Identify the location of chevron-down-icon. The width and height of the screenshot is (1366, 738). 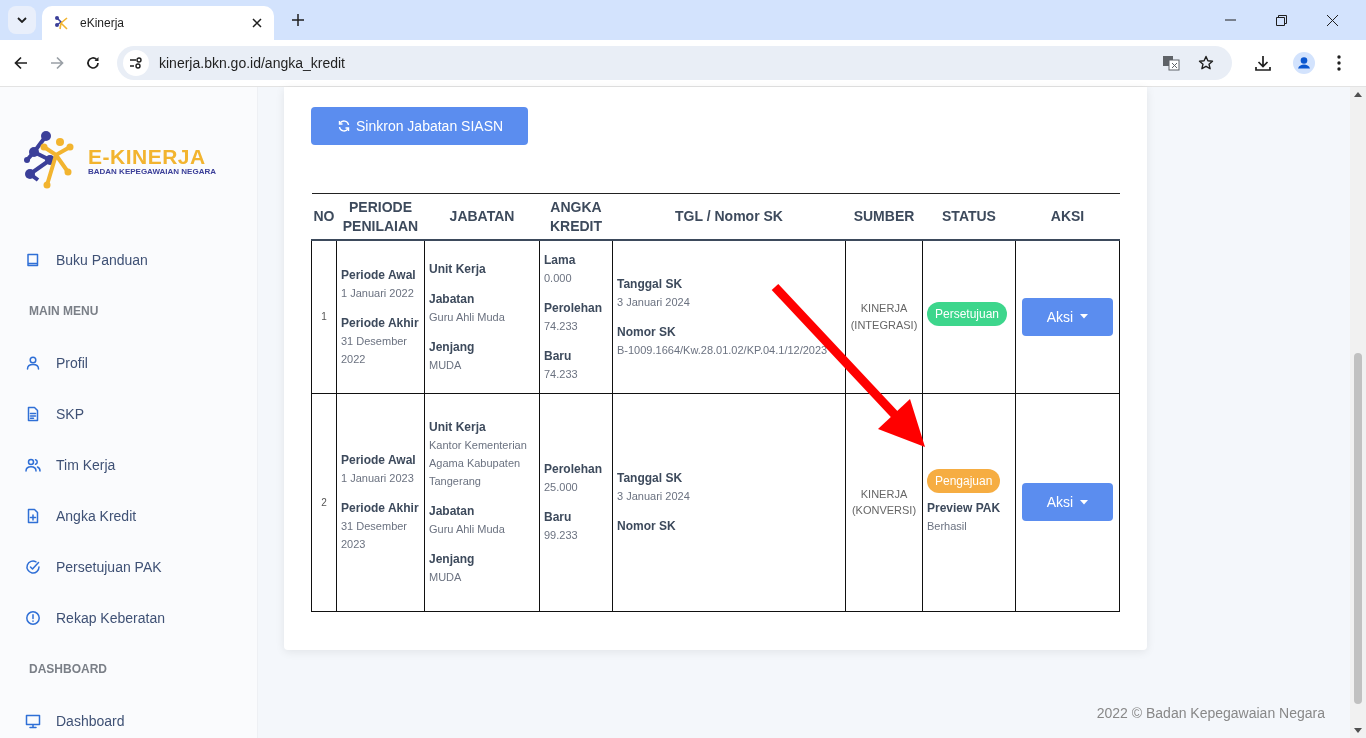
(22, 20).